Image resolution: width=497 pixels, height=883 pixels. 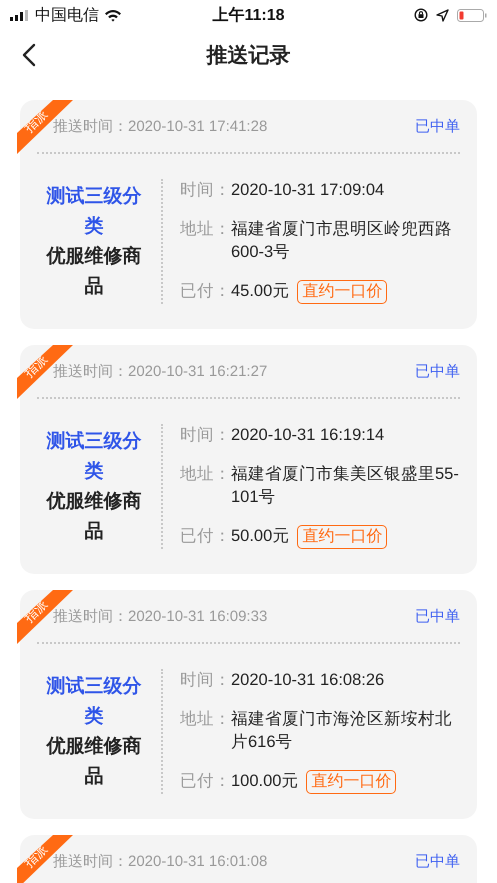 I want to click on field-value: 2020-10-31 16:19:14, so click(x=307, y=435).